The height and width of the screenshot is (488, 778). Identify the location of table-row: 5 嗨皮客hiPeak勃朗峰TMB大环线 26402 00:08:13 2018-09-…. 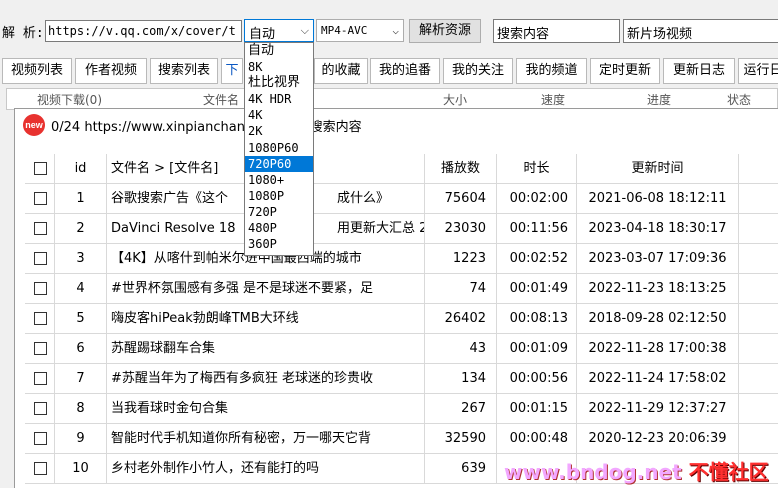
(401, 319).